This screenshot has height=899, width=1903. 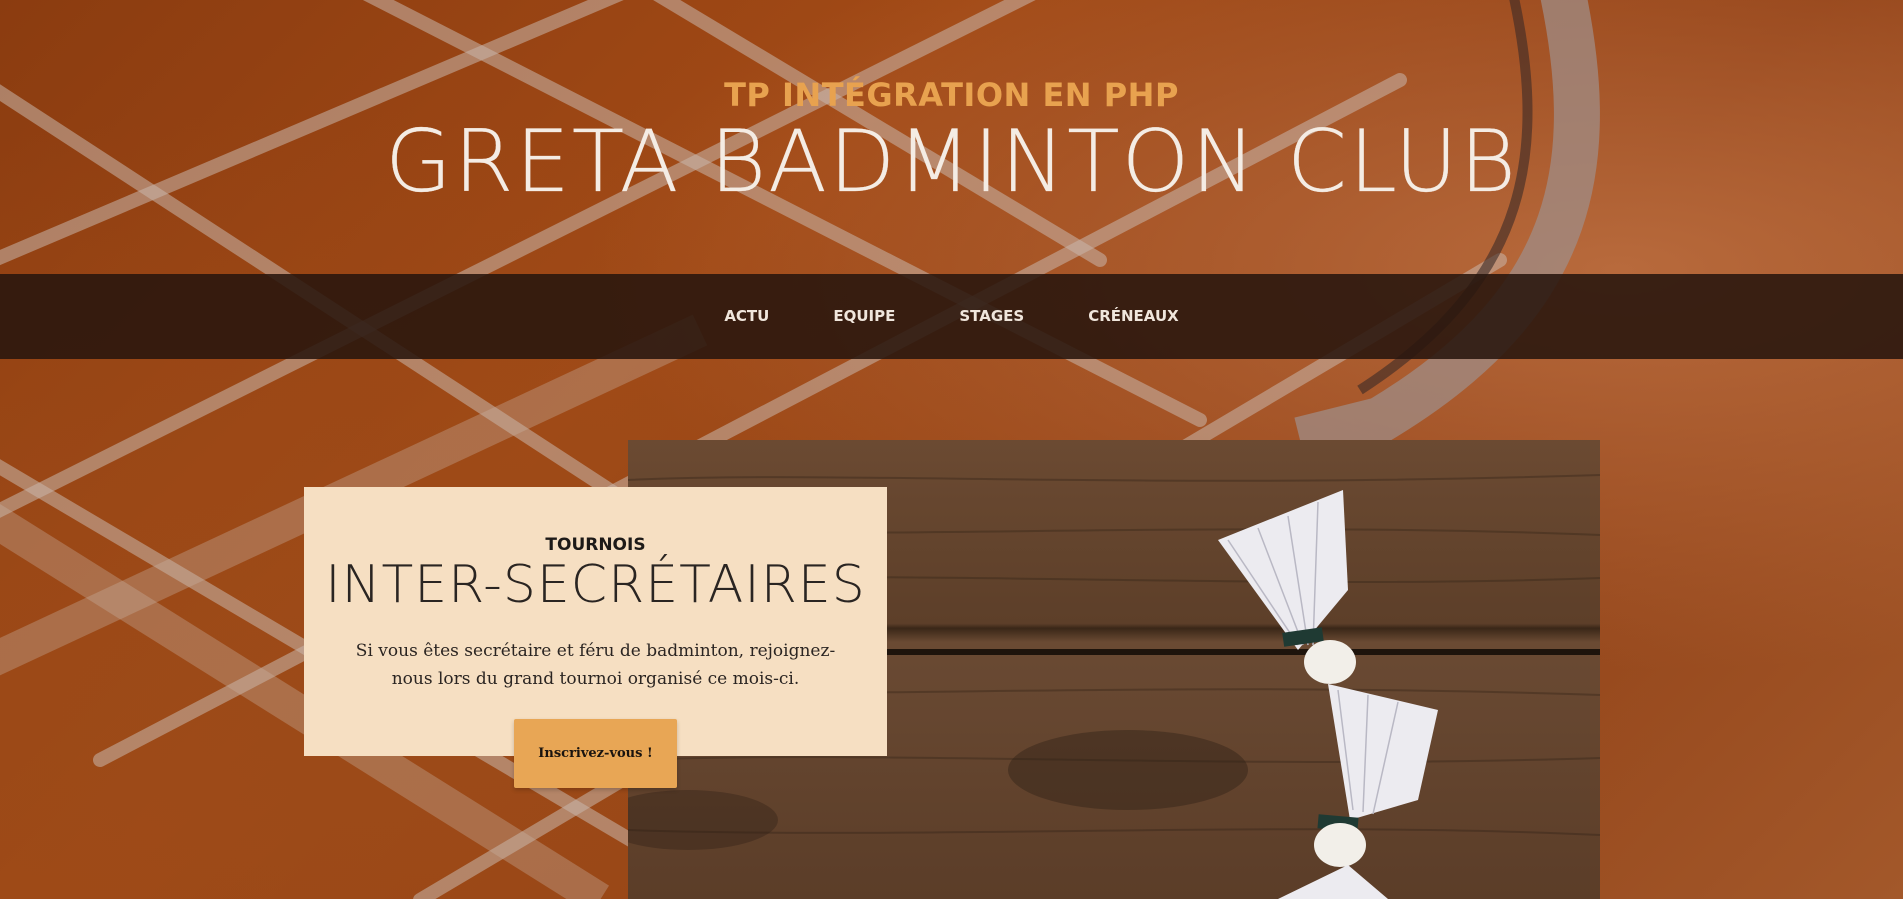 What do you see at coordinates (595, 545) in the screenshot?
I see `card-kicker: TOURNOIS` at bounding box center [595, 545].